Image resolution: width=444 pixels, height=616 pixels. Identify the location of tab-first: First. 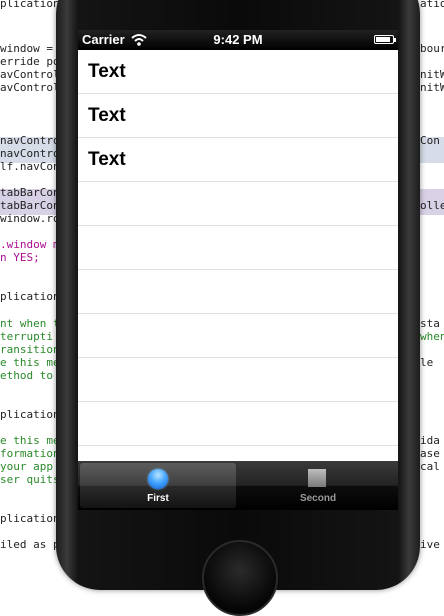
(158, 485).